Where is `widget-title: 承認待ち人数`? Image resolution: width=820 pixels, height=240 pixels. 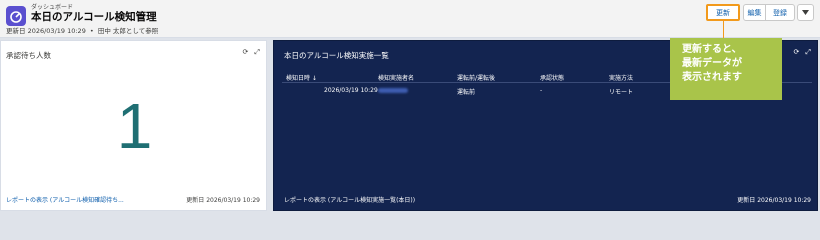 widget-title: 承認待ち人数 is located at coordinates (28, 55).